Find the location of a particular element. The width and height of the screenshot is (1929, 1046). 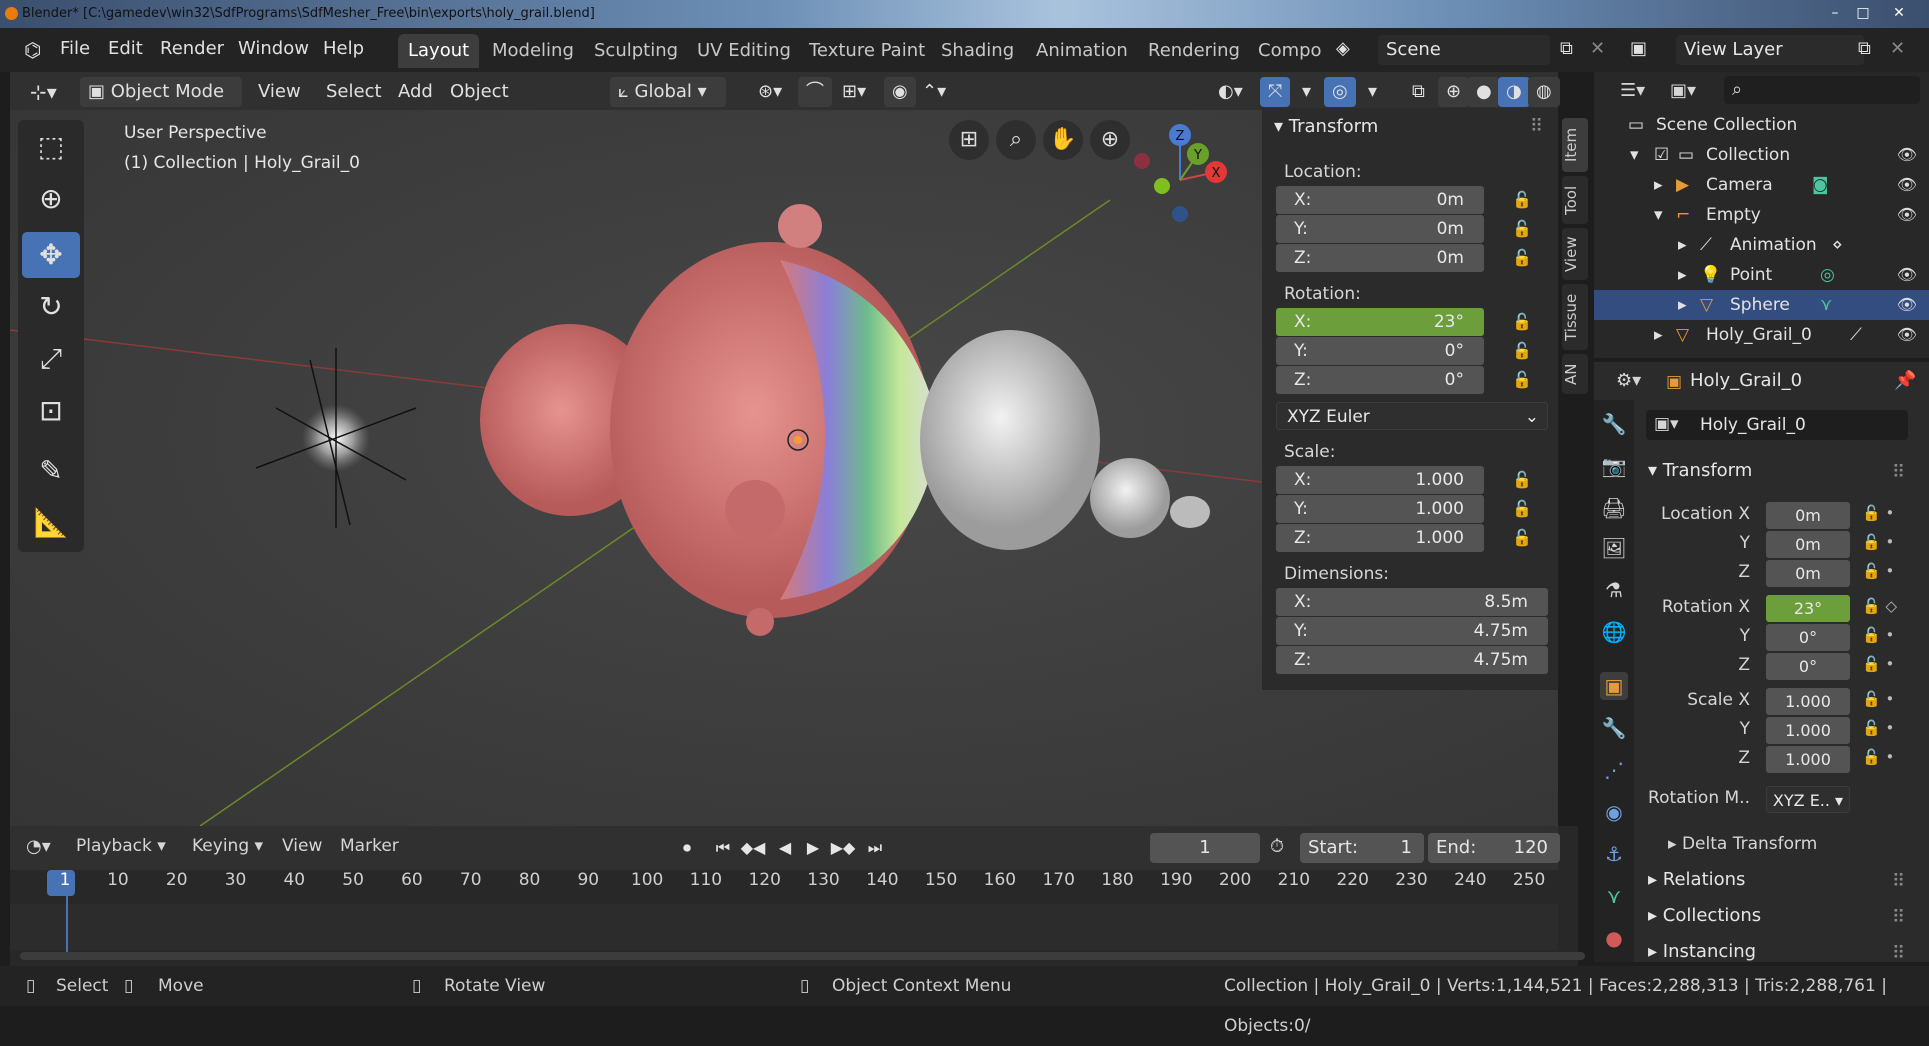

tab-an: AN is located at coordinates (1575, 374).